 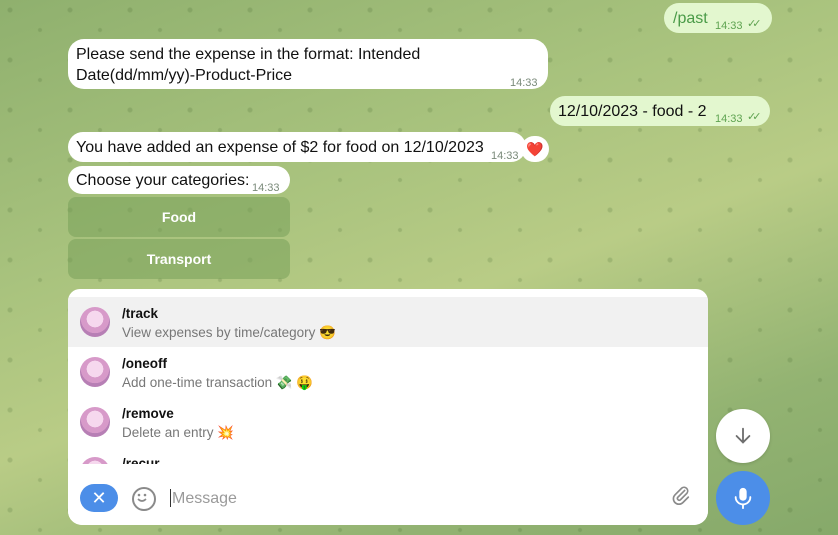 I want to click on message-composer: ✕, so click(x=388, y=494).